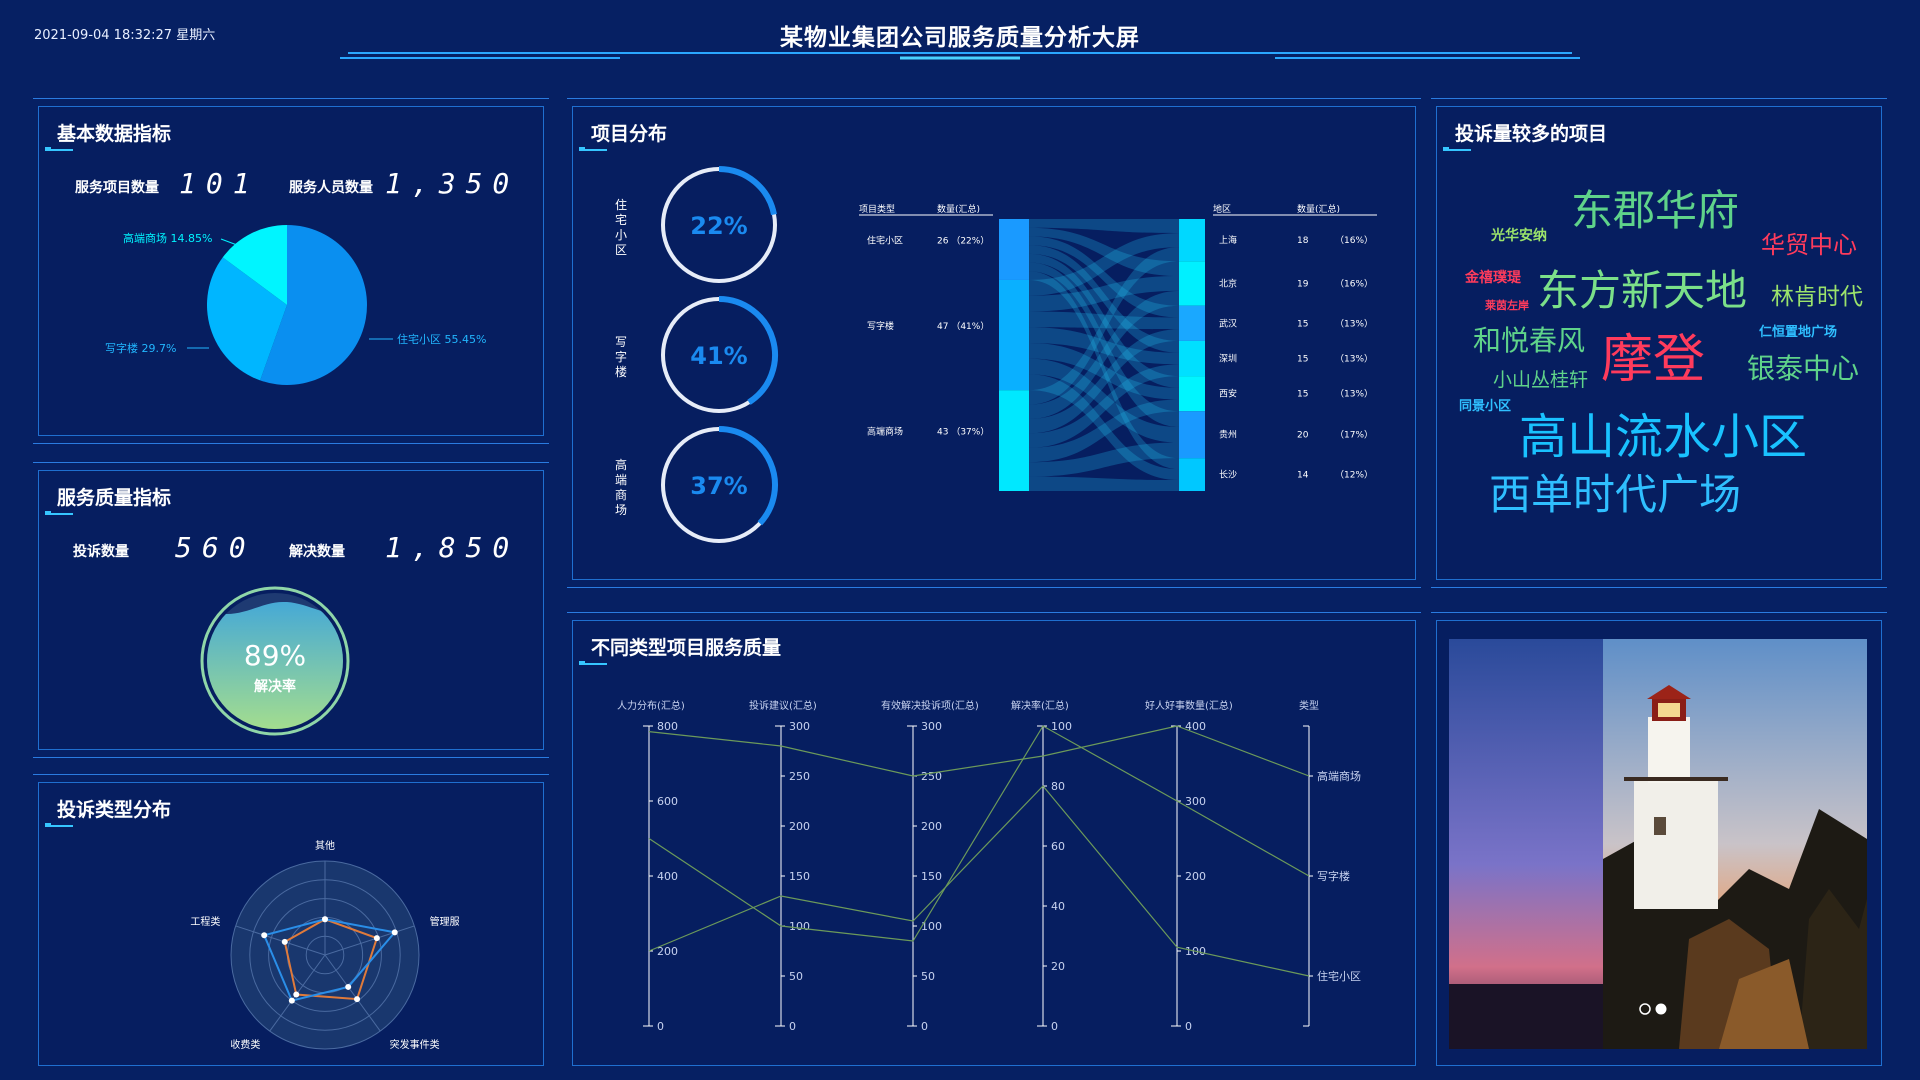 The height and width of the screenshot is (1080, 1920). I want to click on parallel-axis-name: 类型, so click(1309, 705).